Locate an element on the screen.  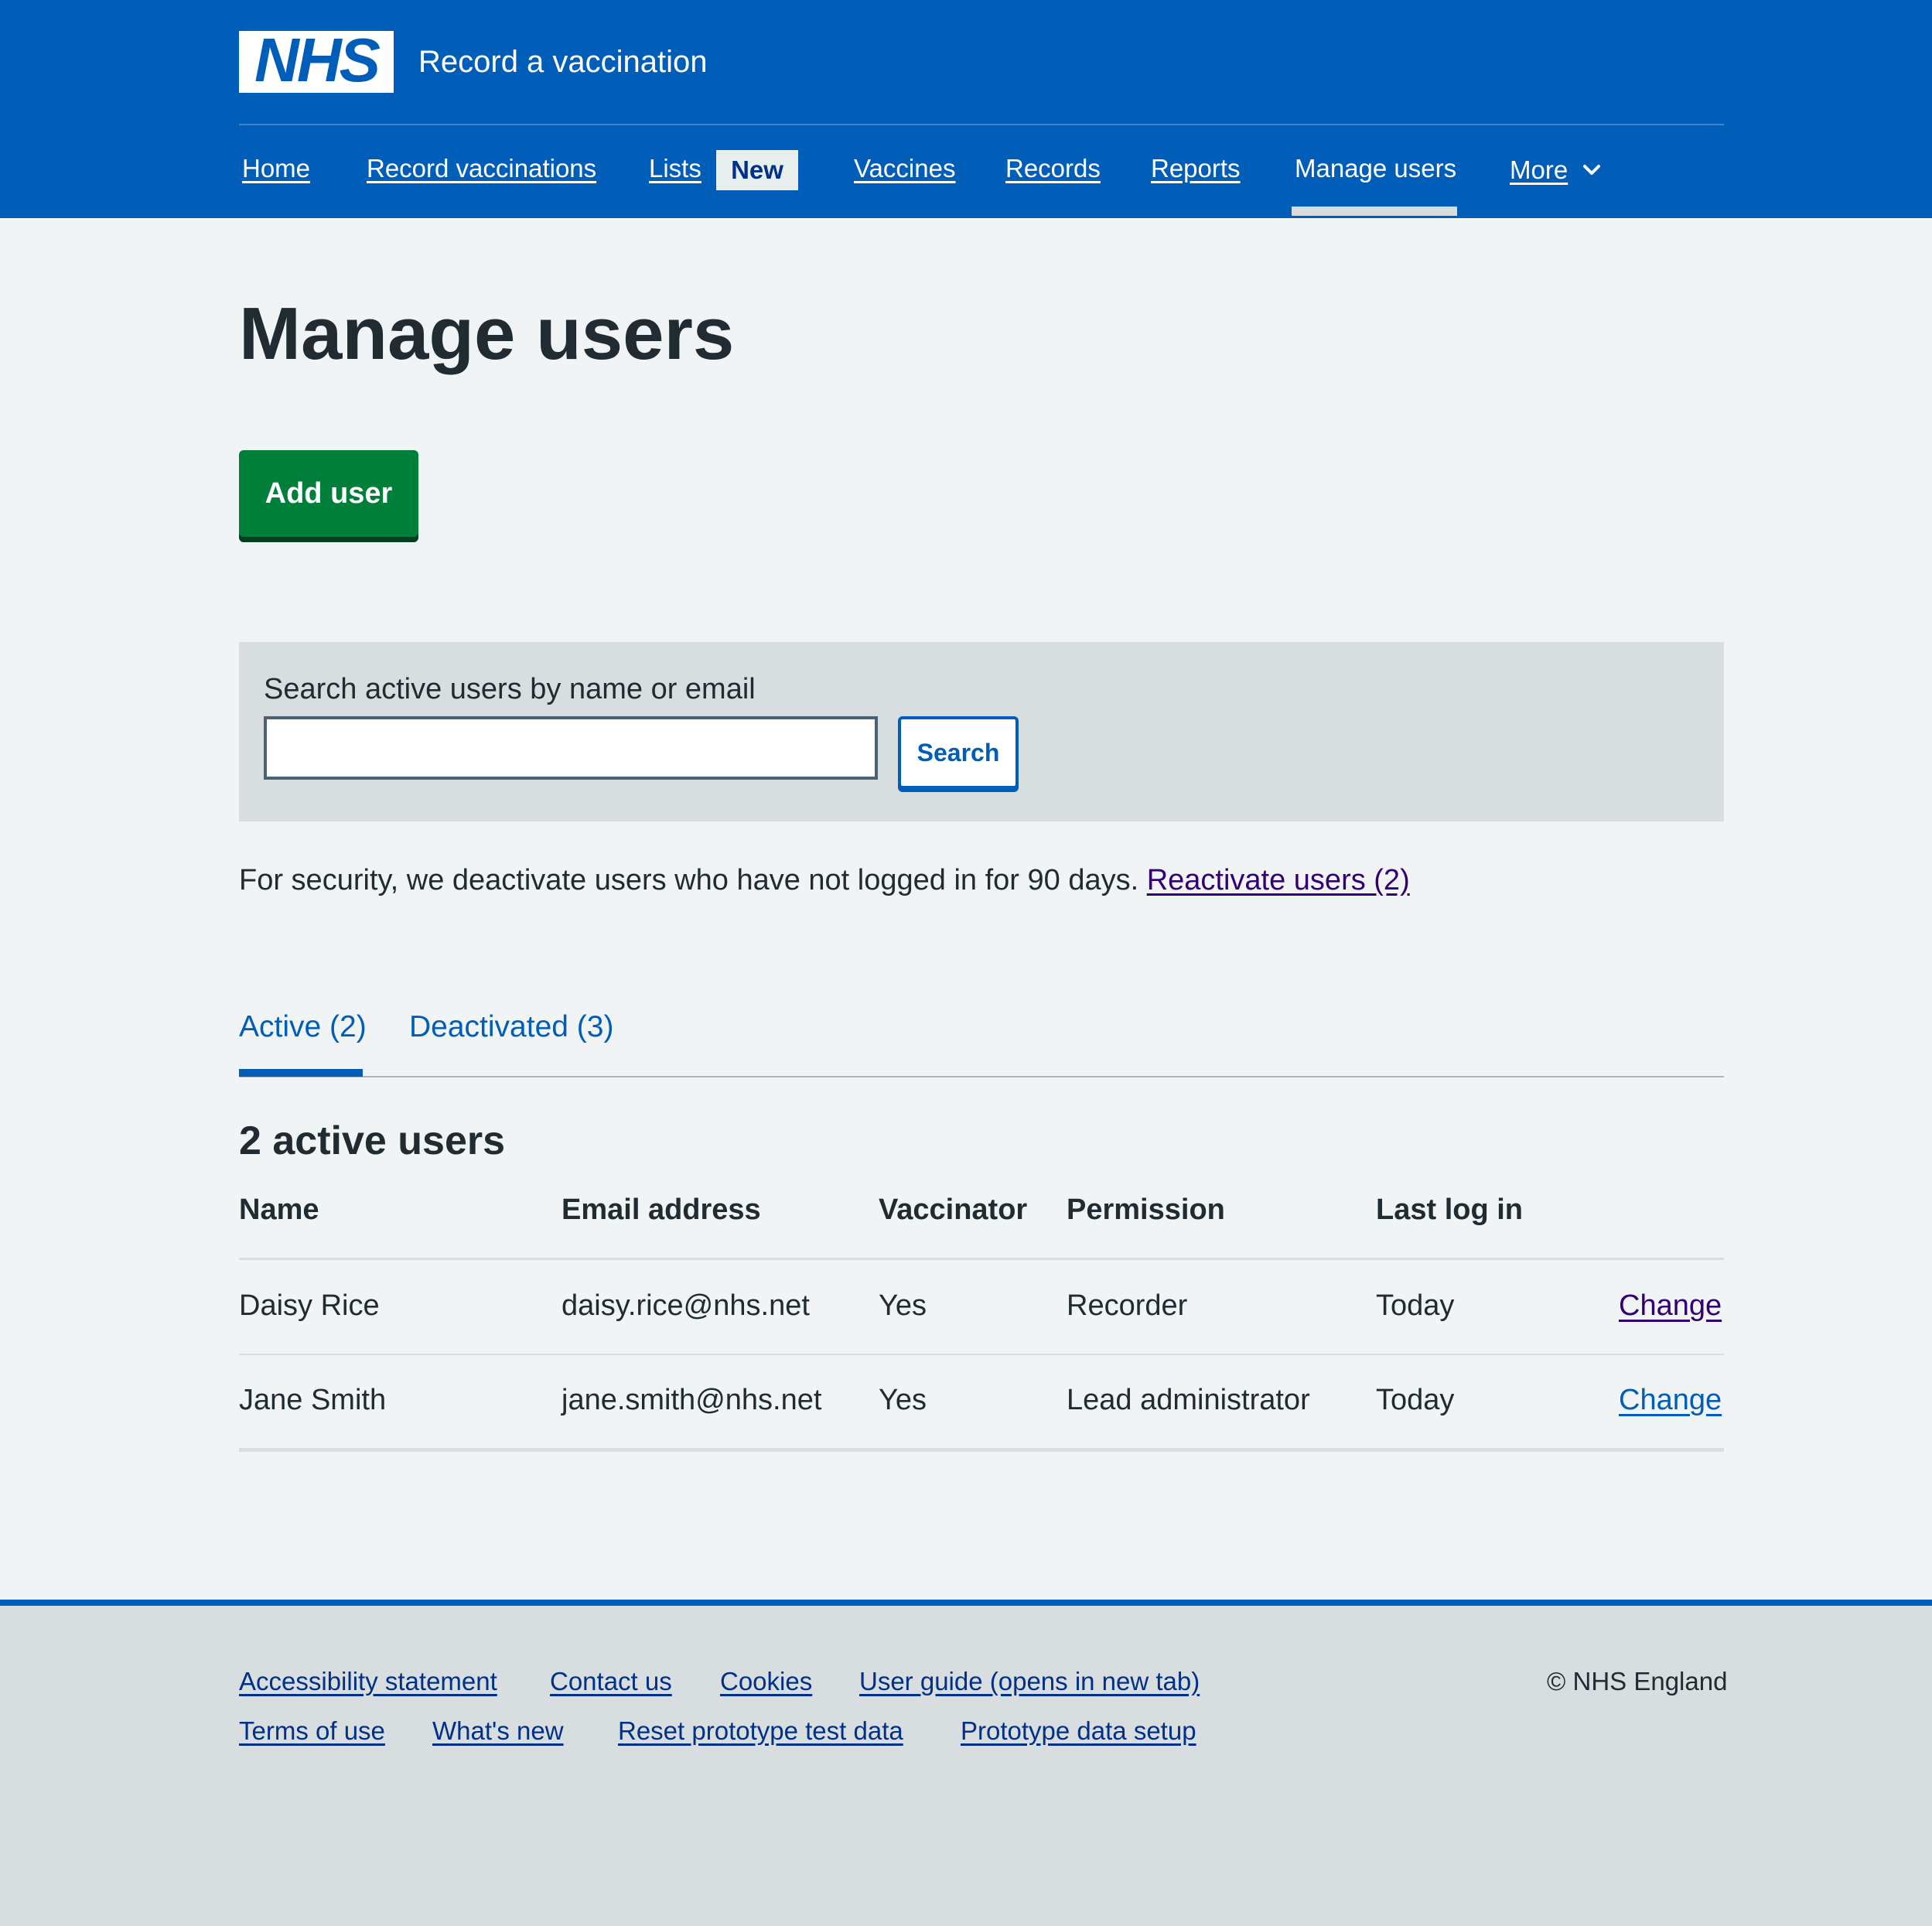
footer-link-data-setup: Prototype data setup is located at coordinates (1078, 1731).